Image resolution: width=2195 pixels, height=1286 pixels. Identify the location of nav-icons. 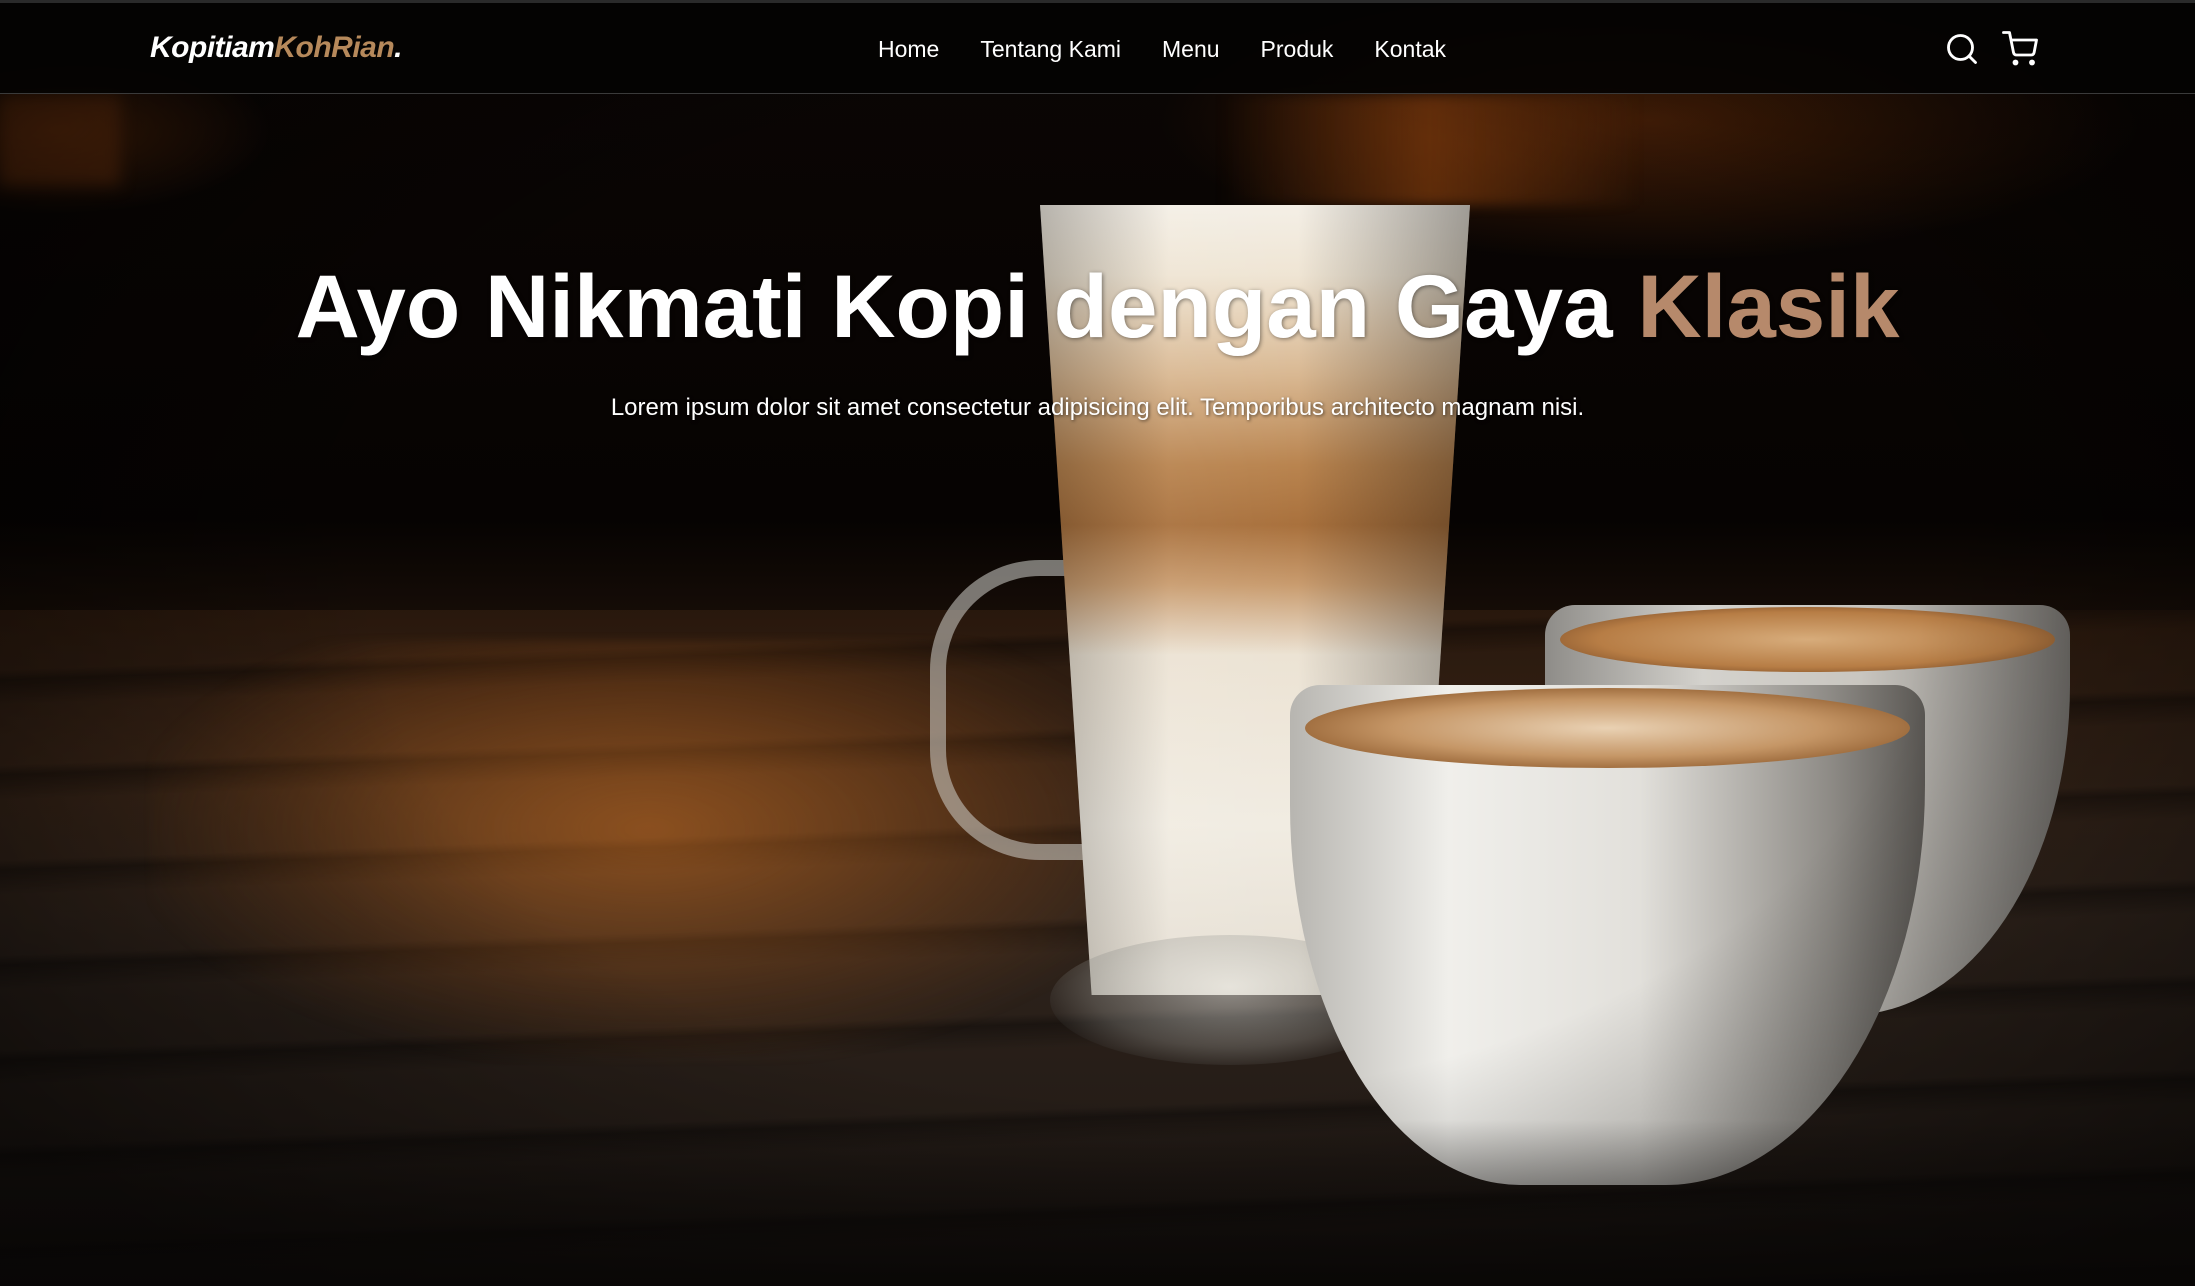
(1991, 49).